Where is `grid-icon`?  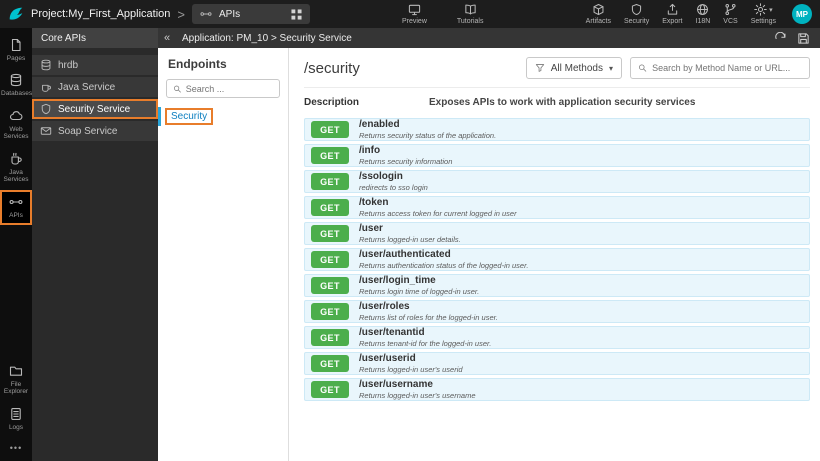
grid-icon is located at coordinates (296, 14).